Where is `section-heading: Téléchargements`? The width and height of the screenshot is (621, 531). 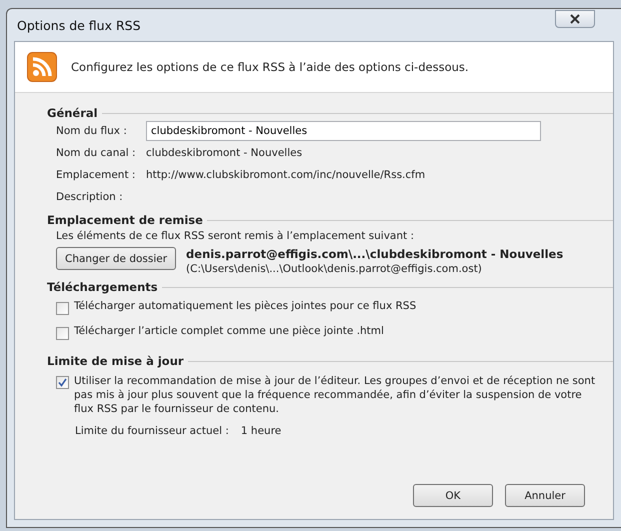 section-heading: Téléchargements is located at coordinates (102, 287).